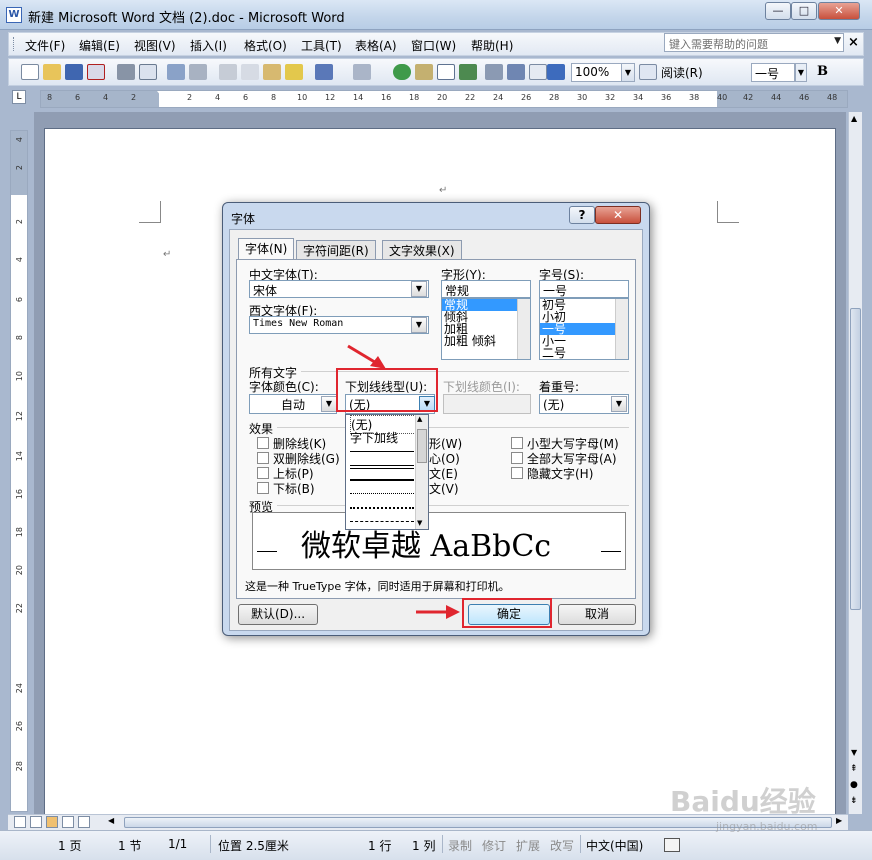  What do you see at coordinates (597, 614) in the screenshot?
I see `cancel-button: 取消` at bounding box center [597, 614].